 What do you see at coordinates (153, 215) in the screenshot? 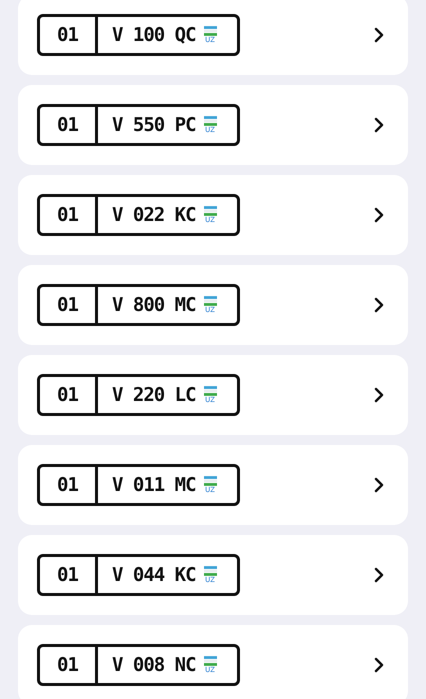
I see `plate-number: V 022 KC` at bounding box center [153, 215].